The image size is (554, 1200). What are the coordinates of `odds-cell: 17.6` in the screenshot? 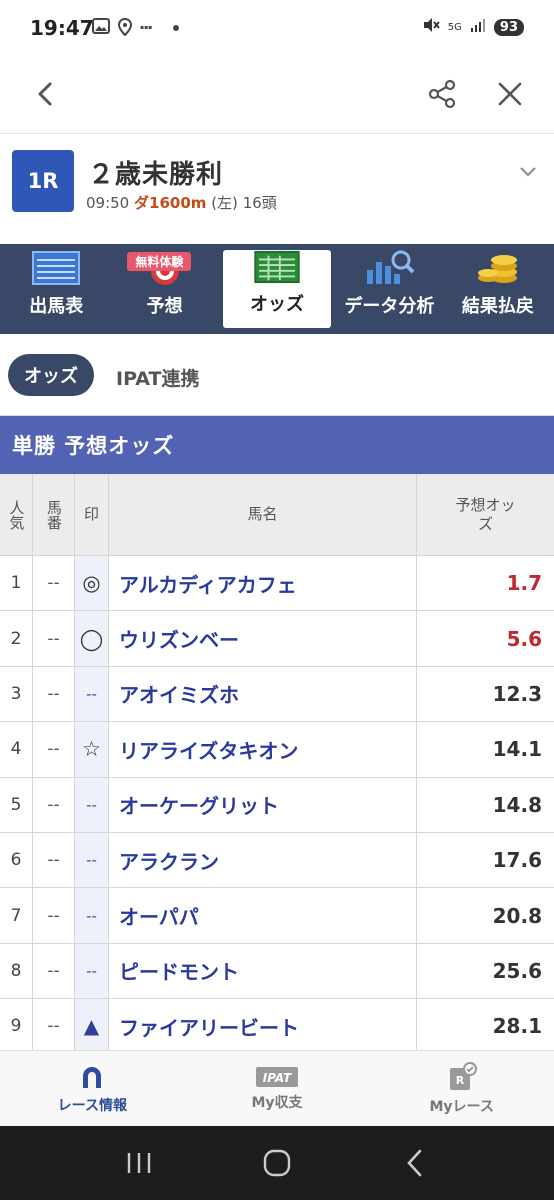 It's located at (517, 860).